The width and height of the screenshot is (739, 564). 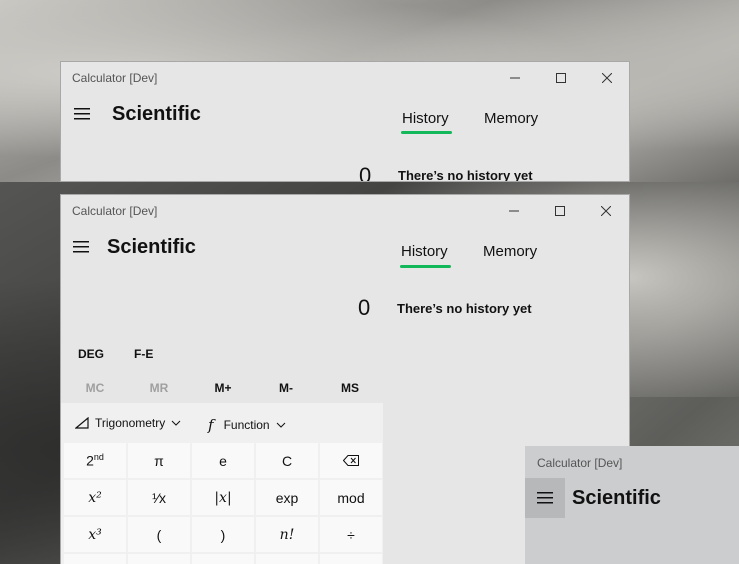 I want to click on pi-button: π, so click(x=159, y=460).